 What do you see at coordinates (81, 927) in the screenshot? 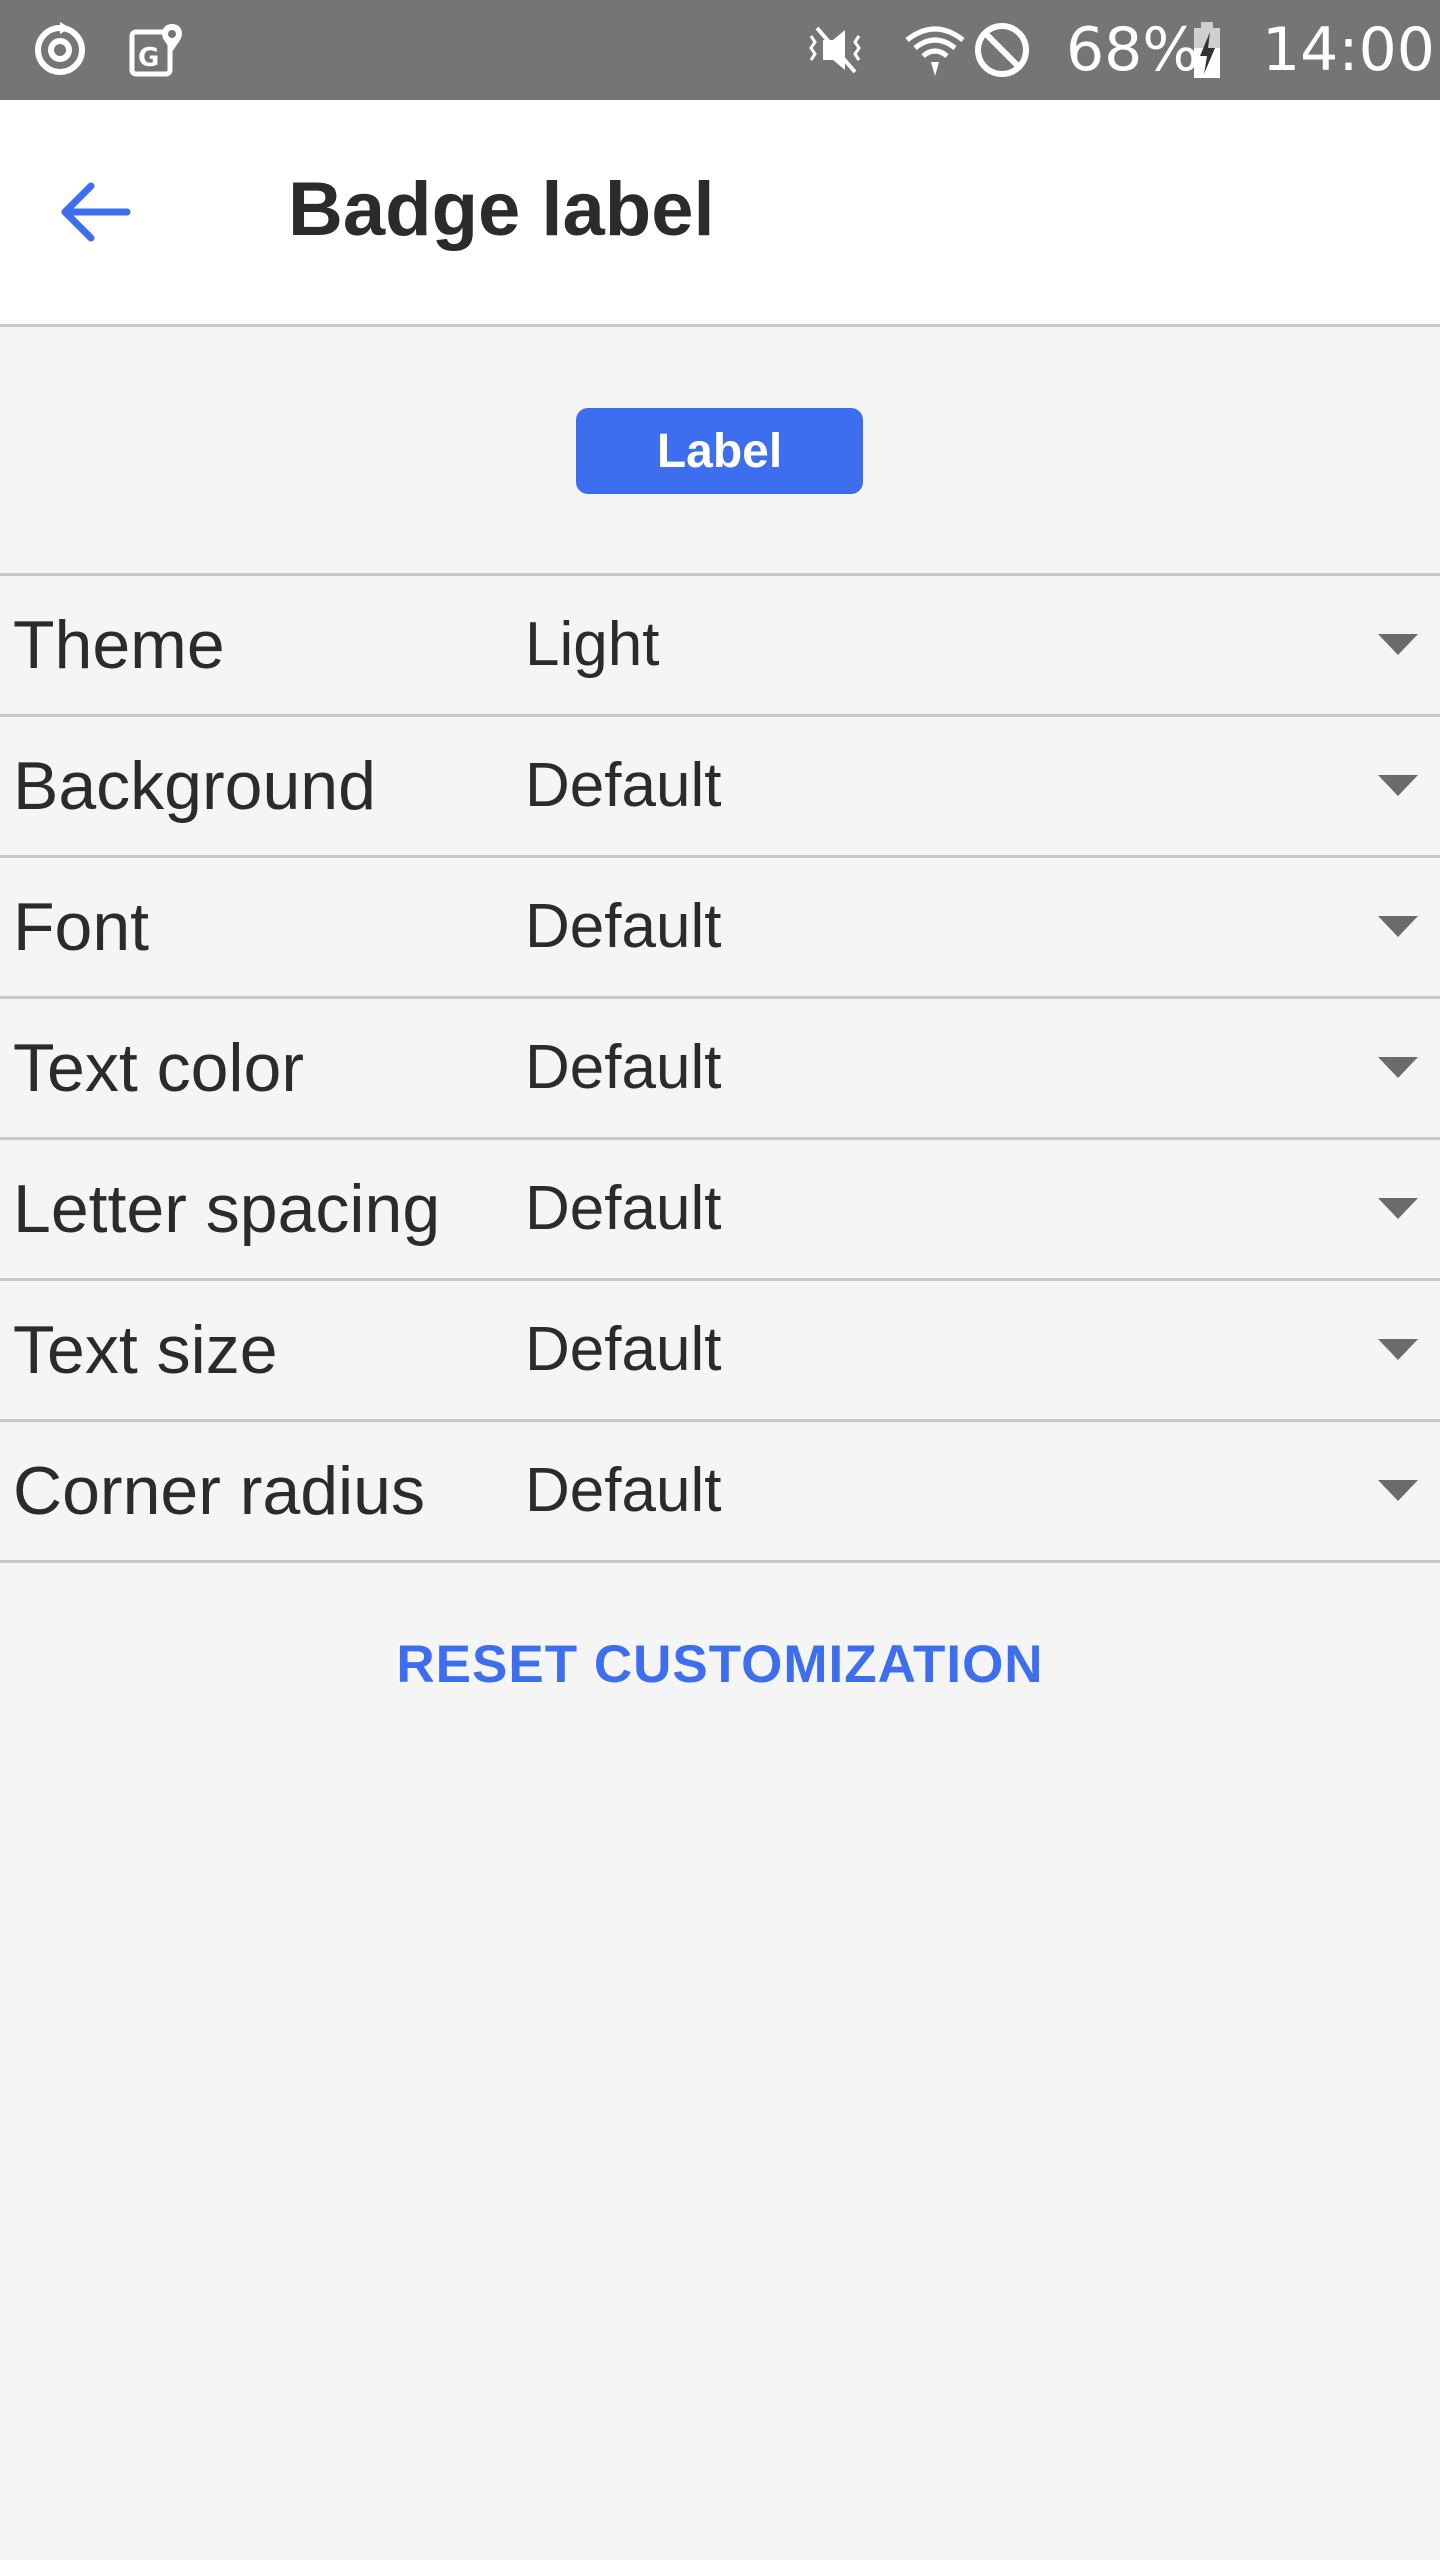
I see `option-label: Font` at bounding box center [81, 927].